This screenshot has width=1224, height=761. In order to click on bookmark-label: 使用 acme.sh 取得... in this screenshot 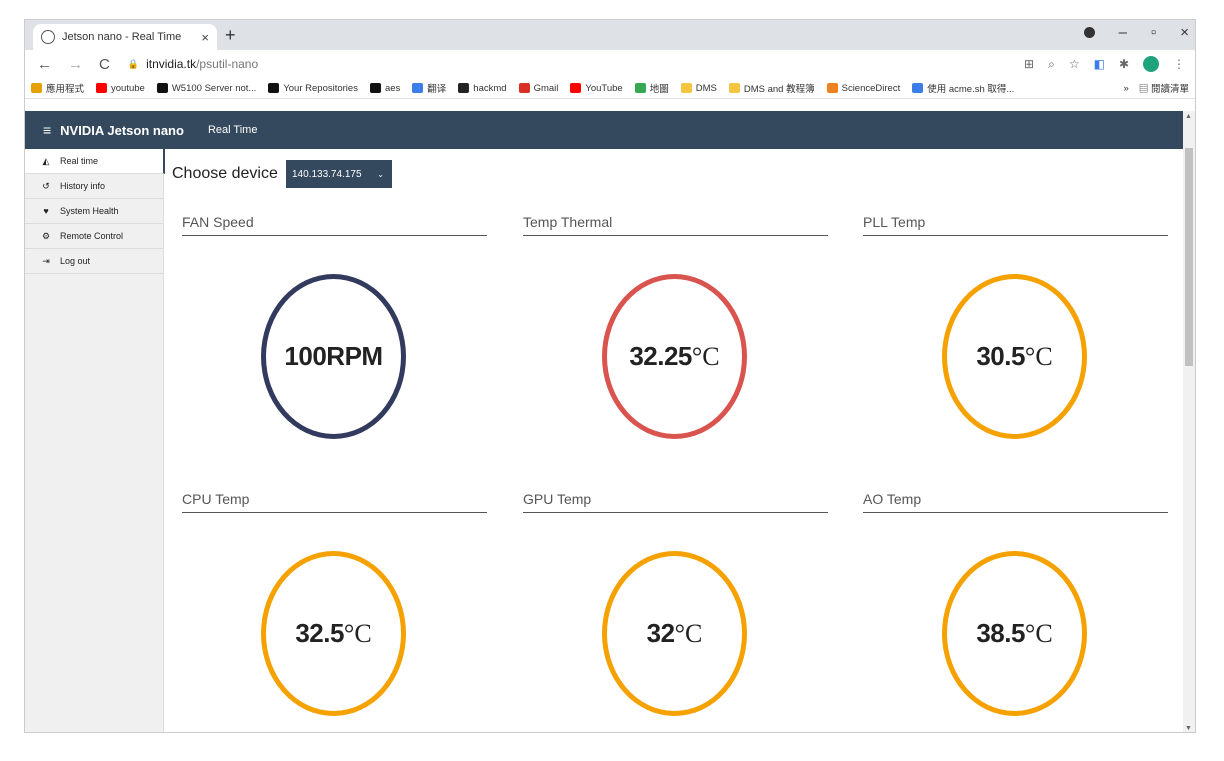, I will do `click(971, 89)`.